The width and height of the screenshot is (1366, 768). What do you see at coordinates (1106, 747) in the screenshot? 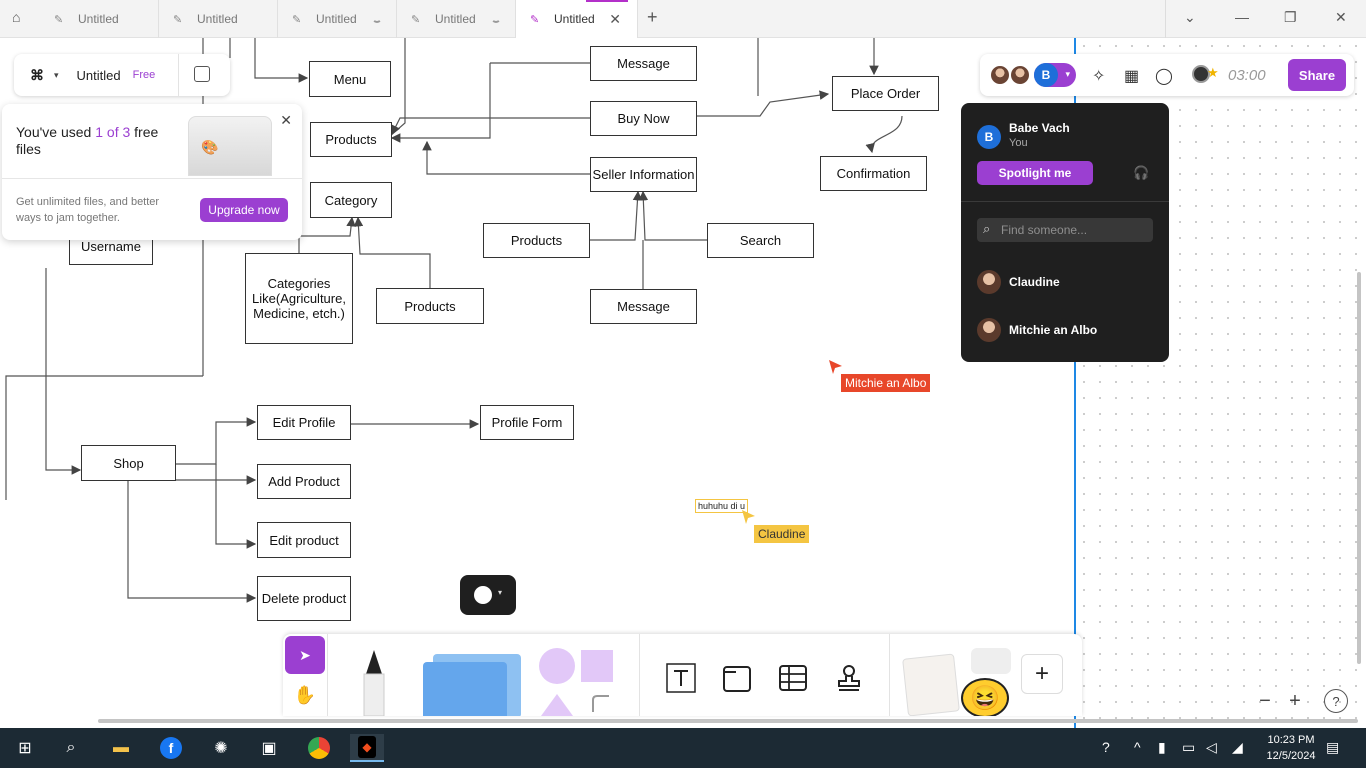
I see `help-tray-icon: ?` at bounding box center [1106, 747].